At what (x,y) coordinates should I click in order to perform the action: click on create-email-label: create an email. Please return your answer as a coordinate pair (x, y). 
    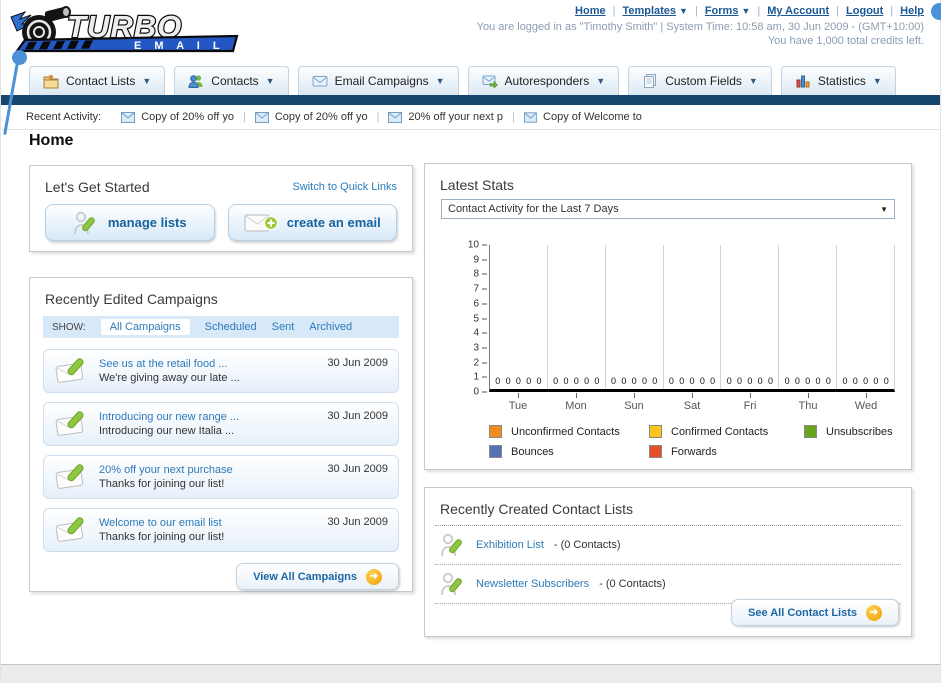
    Looking at the image, I should click on (333, 222).